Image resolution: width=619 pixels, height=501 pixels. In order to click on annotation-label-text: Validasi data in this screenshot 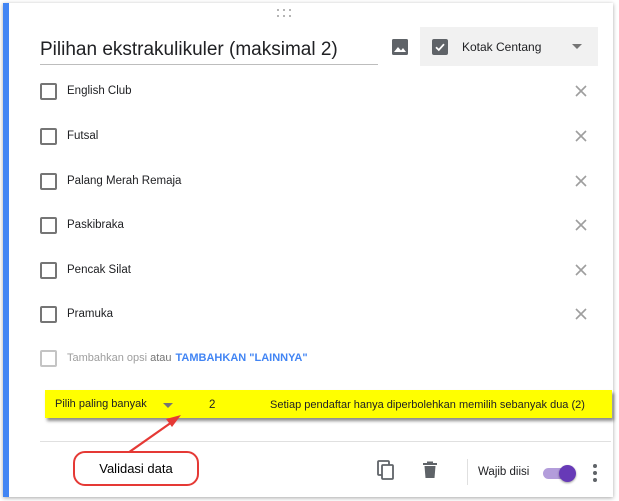, I will do `click(136, 468)`.